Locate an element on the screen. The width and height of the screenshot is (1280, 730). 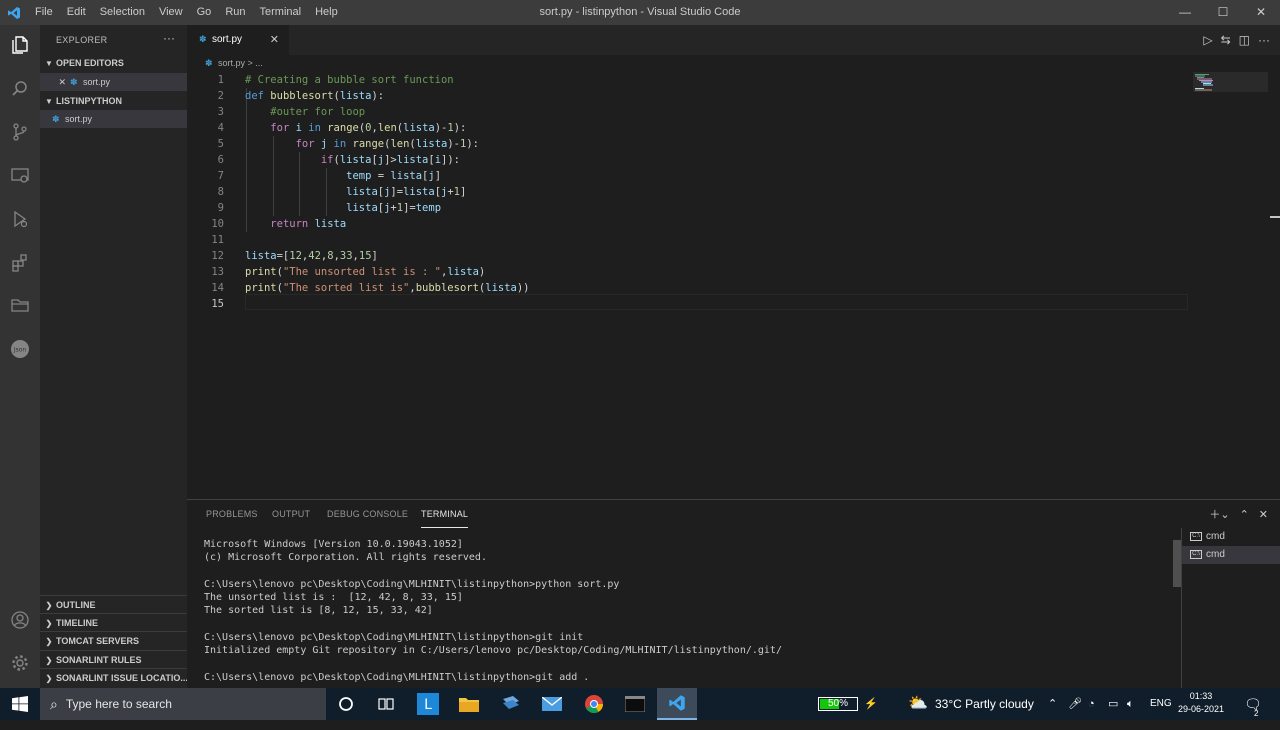
run-file-icon: ▷ is located at coordinates (1207, 40).